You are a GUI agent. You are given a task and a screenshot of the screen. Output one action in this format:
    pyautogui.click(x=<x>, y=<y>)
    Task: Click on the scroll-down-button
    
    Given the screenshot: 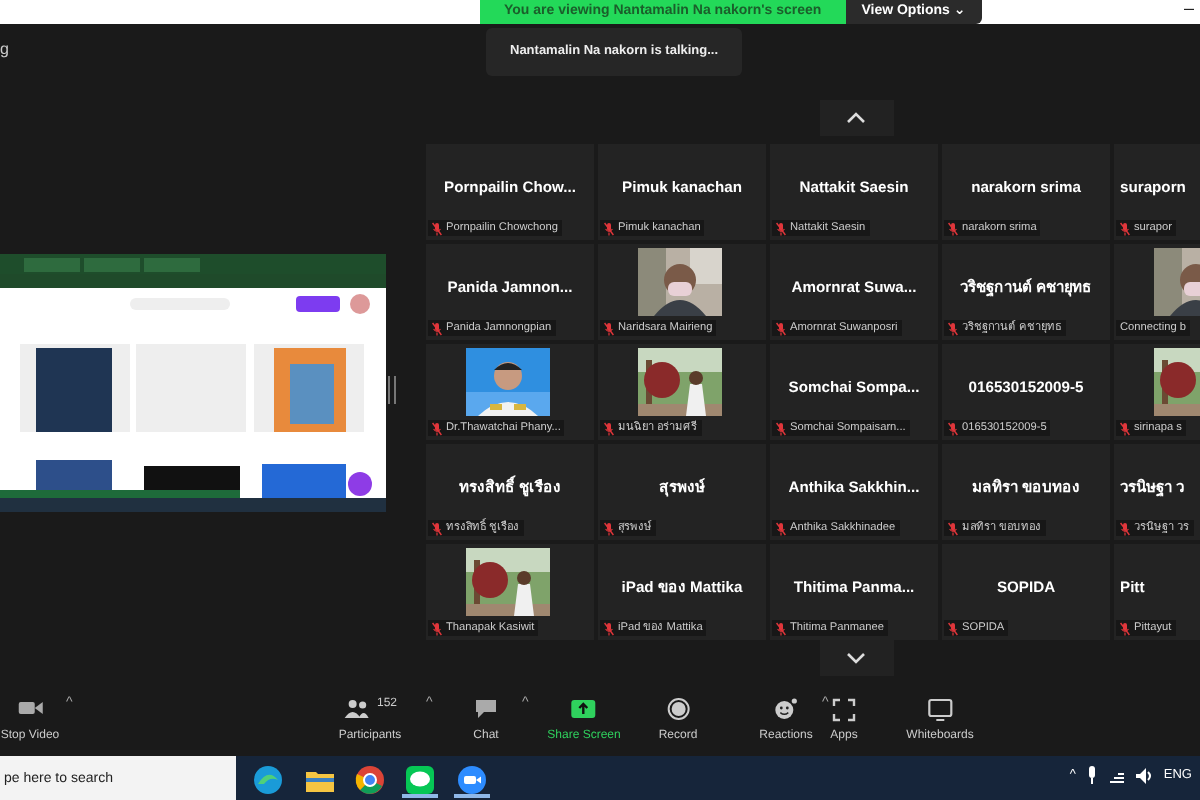 What is the action you would take?
    pyautogui.click(x=856, y=658)
    